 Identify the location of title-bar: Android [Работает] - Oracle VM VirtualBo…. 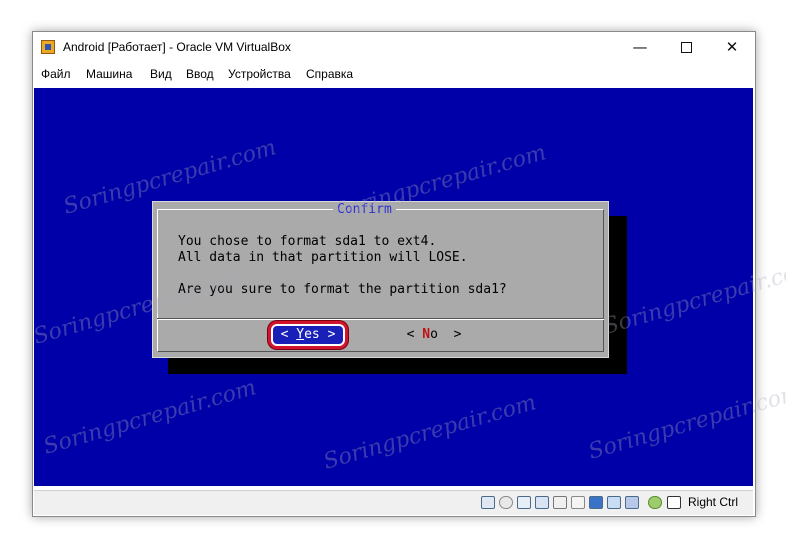
(394, 47).